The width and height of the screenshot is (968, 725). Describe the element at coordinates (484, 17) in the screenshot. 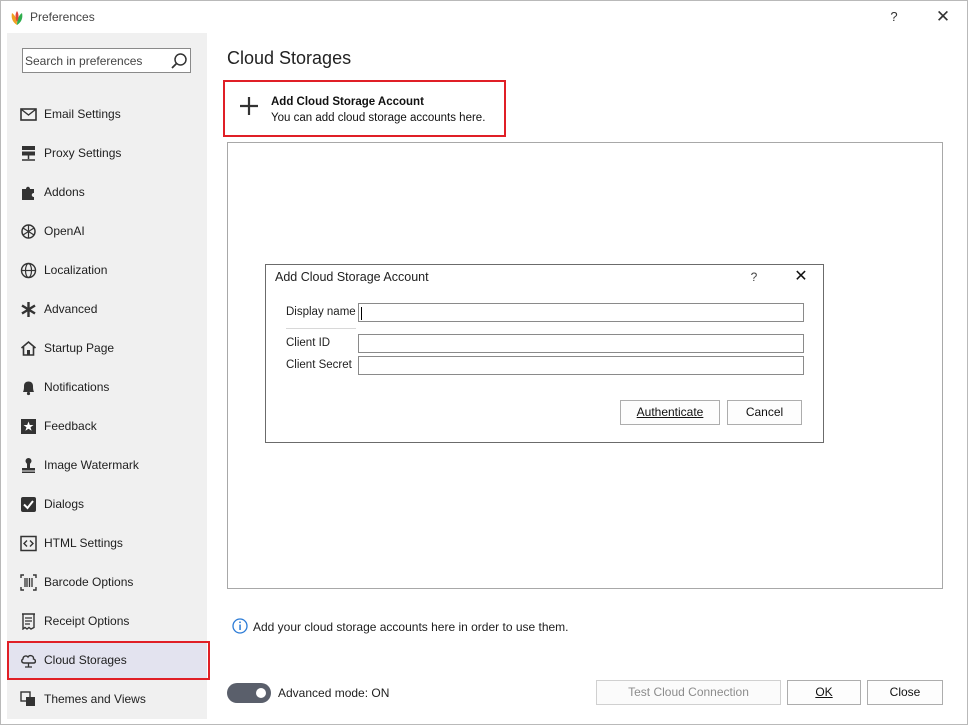

I see `title-bar: Preferences ? ✕` at that location.